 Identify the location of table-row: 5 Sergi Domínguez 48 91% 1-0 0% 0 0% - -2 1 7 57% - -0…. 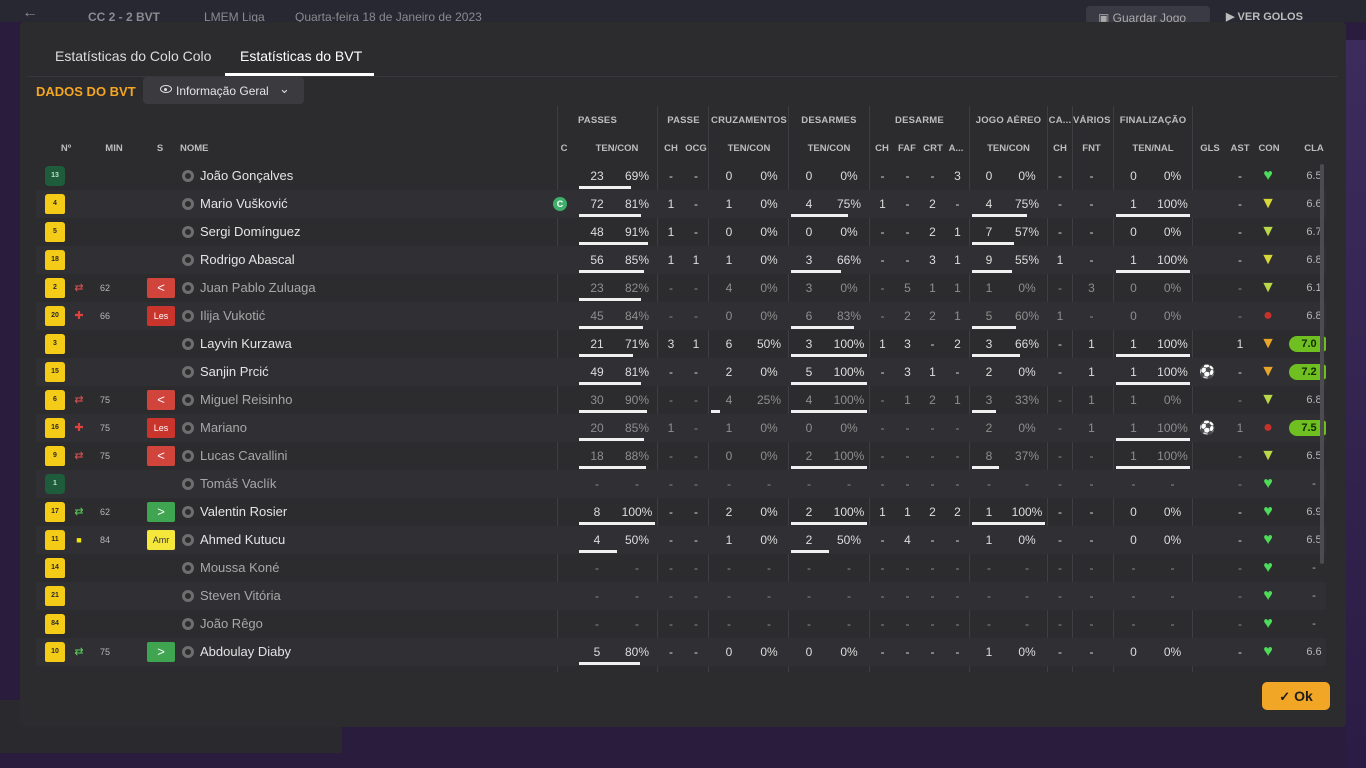
(681, 232).